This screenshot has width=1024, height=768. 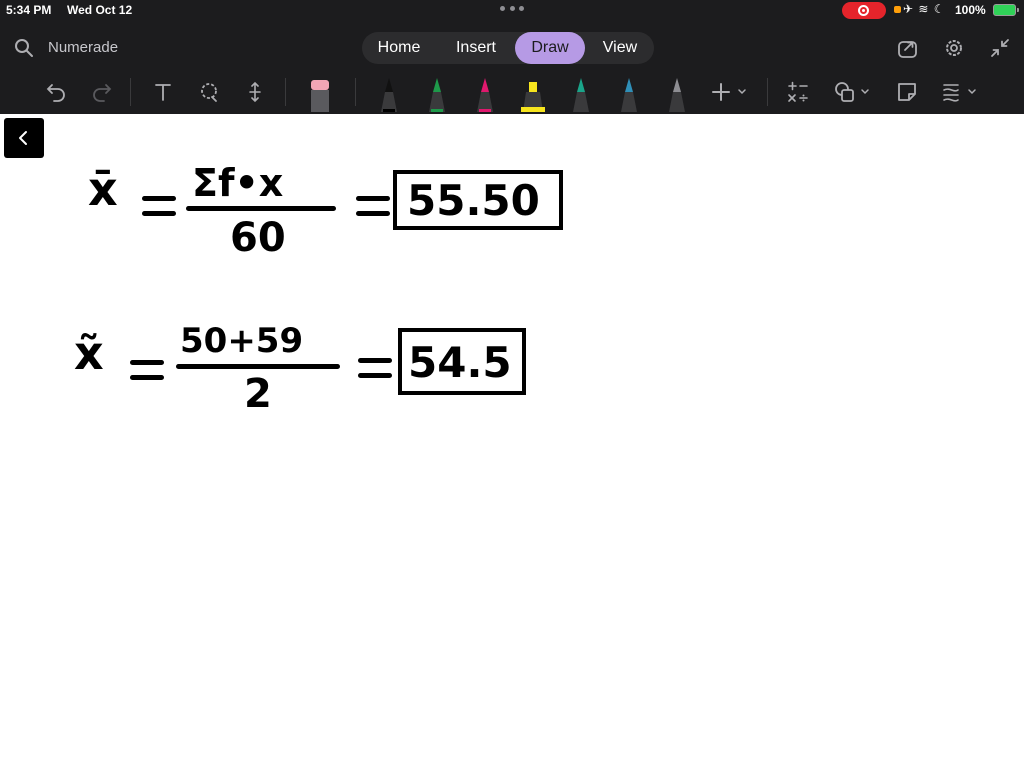 I want to click on settings-gear-icon, so click(x=954, y=48).